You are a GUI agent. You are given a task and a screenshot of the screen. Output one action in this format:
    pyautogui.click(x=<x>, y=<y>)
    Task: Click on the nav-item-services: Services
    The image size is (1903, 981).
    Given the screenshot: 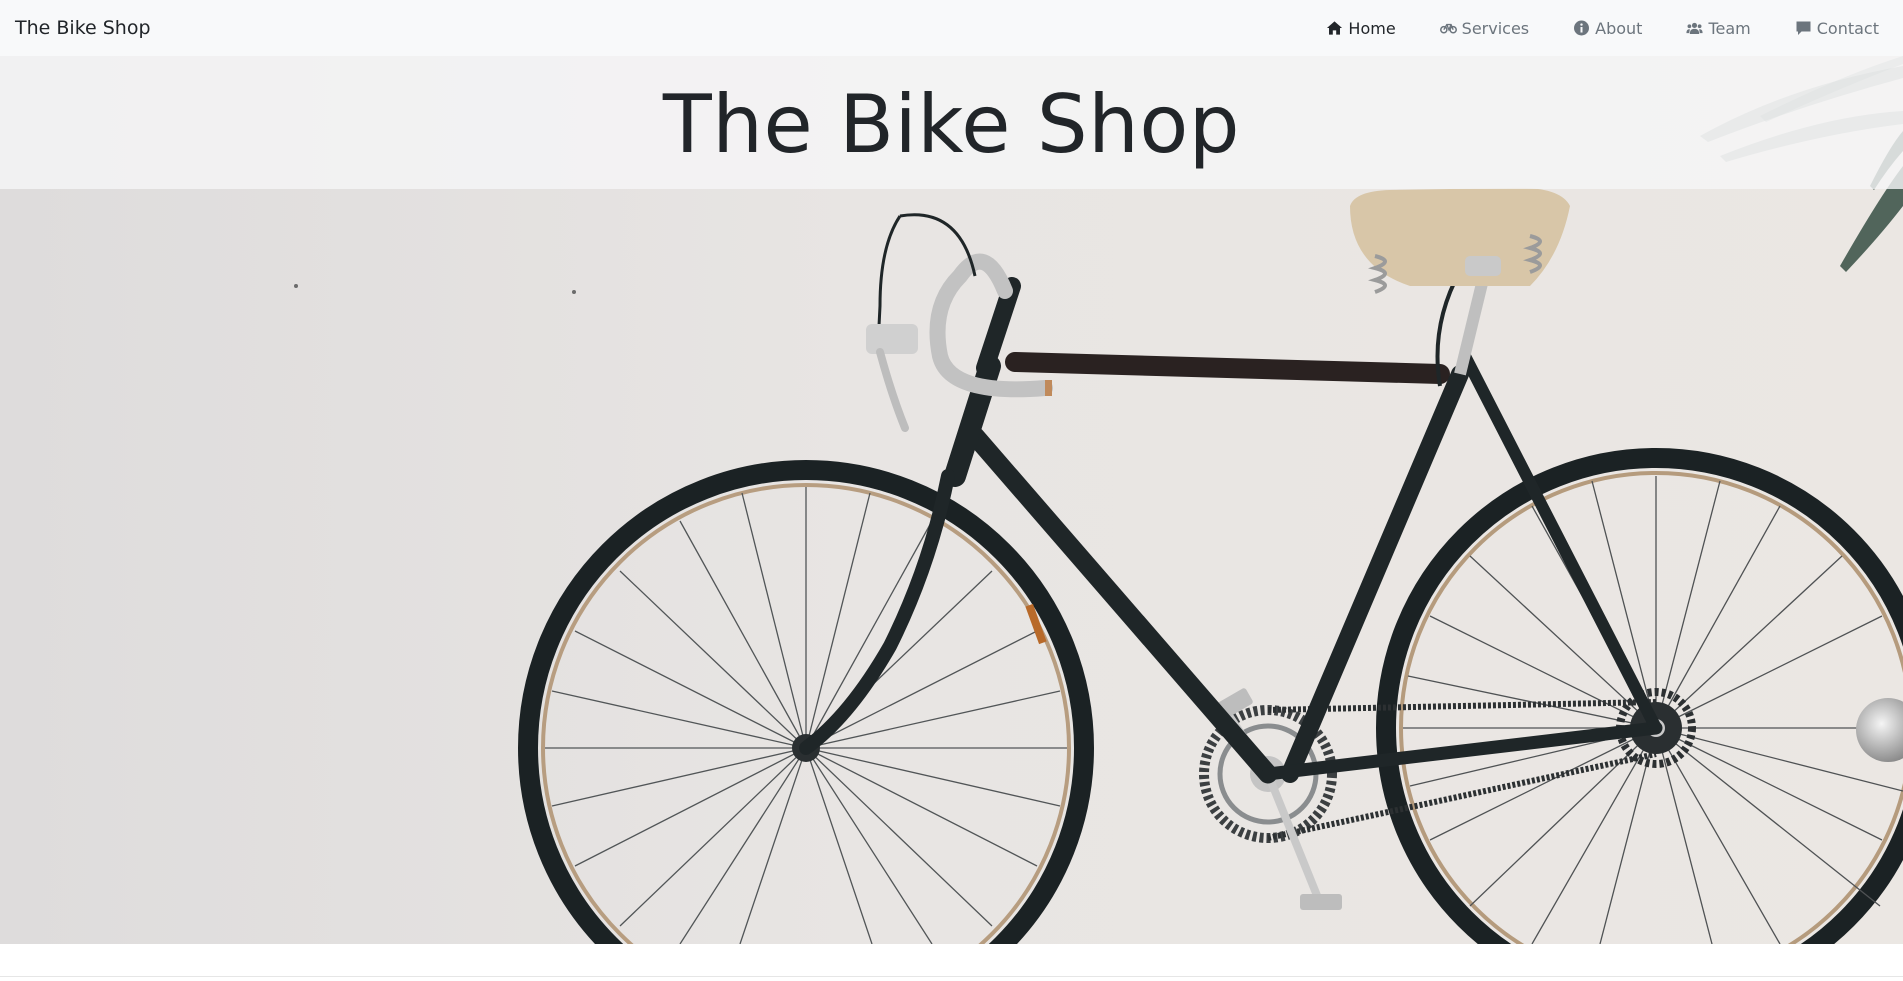 What is the action you would take?
    pyautogui.click(x=1484, y=28)
    